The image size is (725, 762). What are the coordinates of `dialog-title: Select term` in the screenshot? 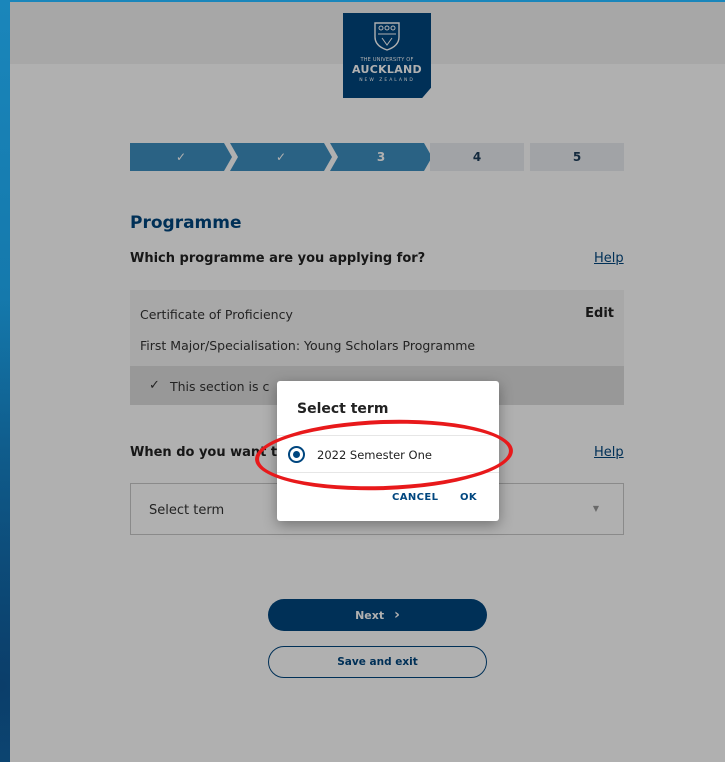 It's located at (343, 409).